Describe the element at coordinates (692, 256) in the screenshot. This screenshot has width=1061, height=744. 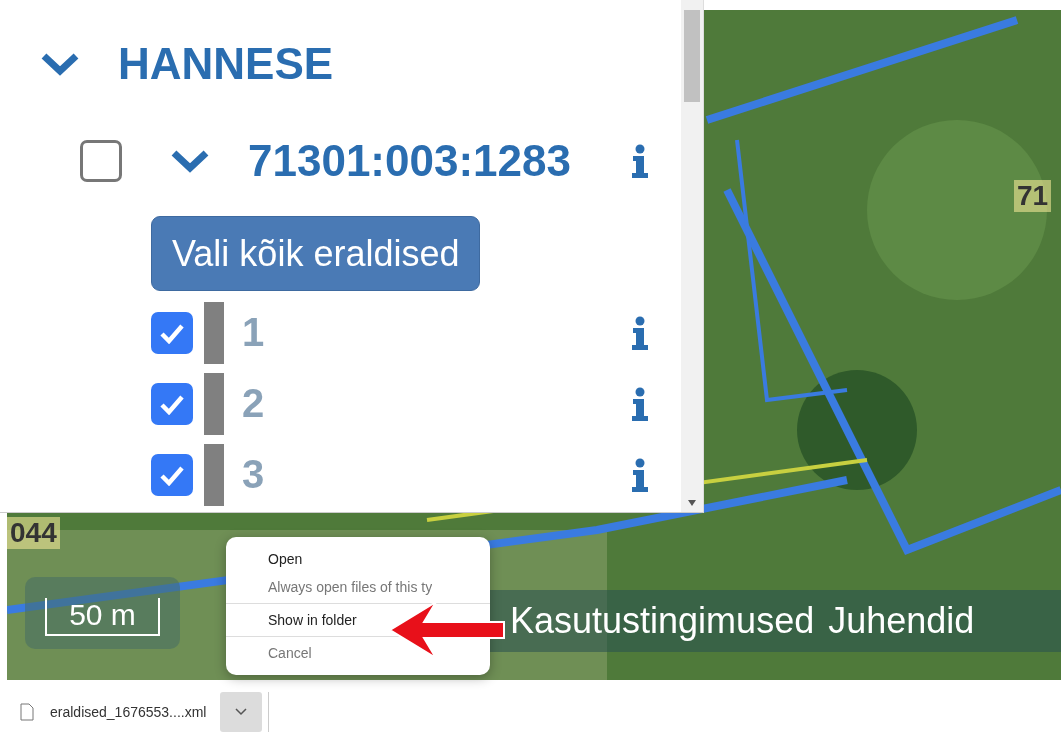
I see `scrollbar` at that location.